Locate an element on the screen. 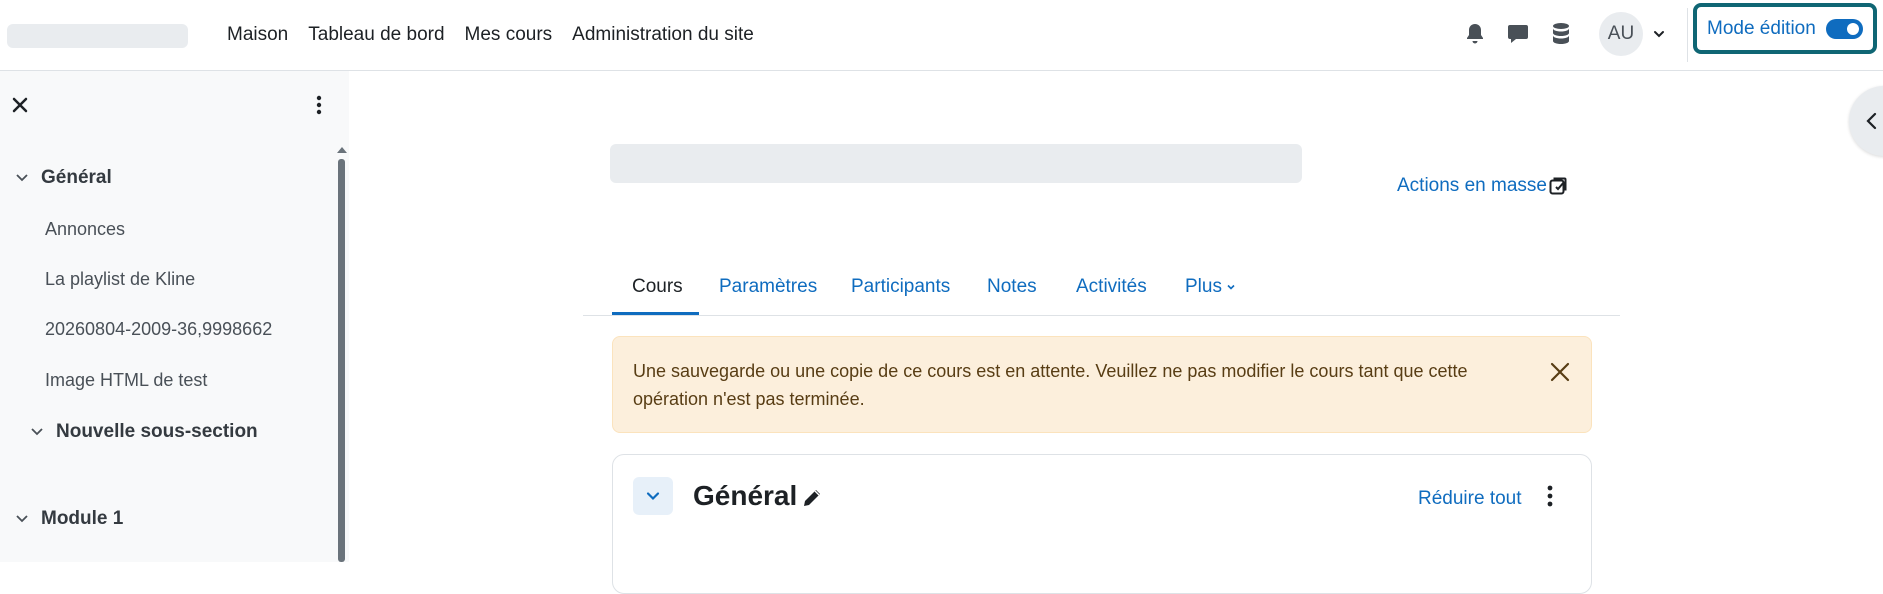 The height and width of the screenshot is (594, 1883). tab-participants: Participants is located at coordinates (900, 286).